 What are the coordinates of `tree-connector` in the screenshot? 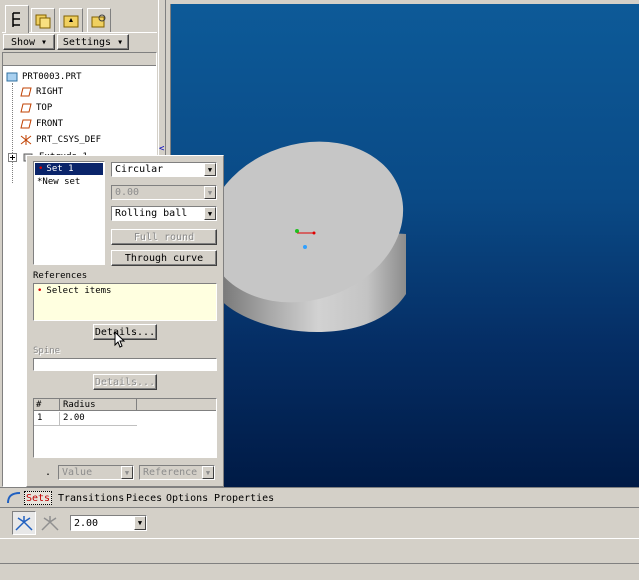 It's located at (12, 133).